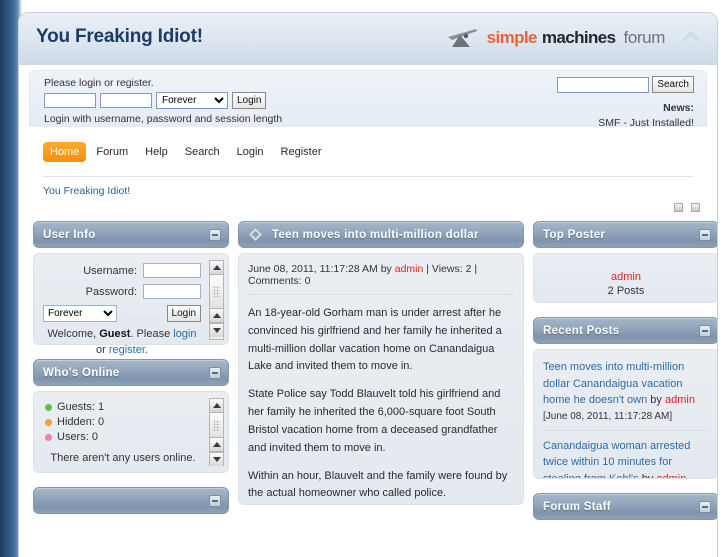  Describe the element at coordinates (673, 84) in the screenshot. I see `search-button: Search` at that location.